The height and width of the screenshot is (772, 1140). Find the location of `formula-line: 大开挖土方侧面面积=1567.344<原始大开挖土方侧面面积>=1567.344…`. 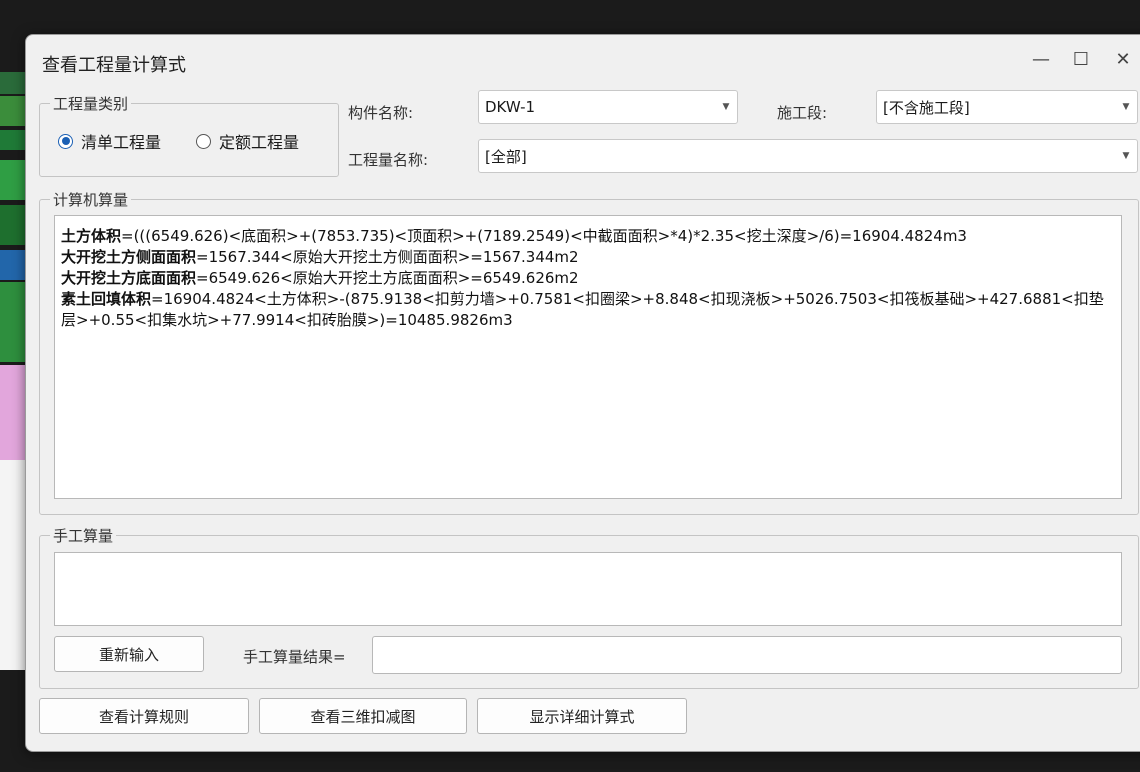

formula-line: 大开挖土方侧面面积=1567.344<原始大开挖土方侧面面积>=1567.344… is located at coordinates (320, 257).